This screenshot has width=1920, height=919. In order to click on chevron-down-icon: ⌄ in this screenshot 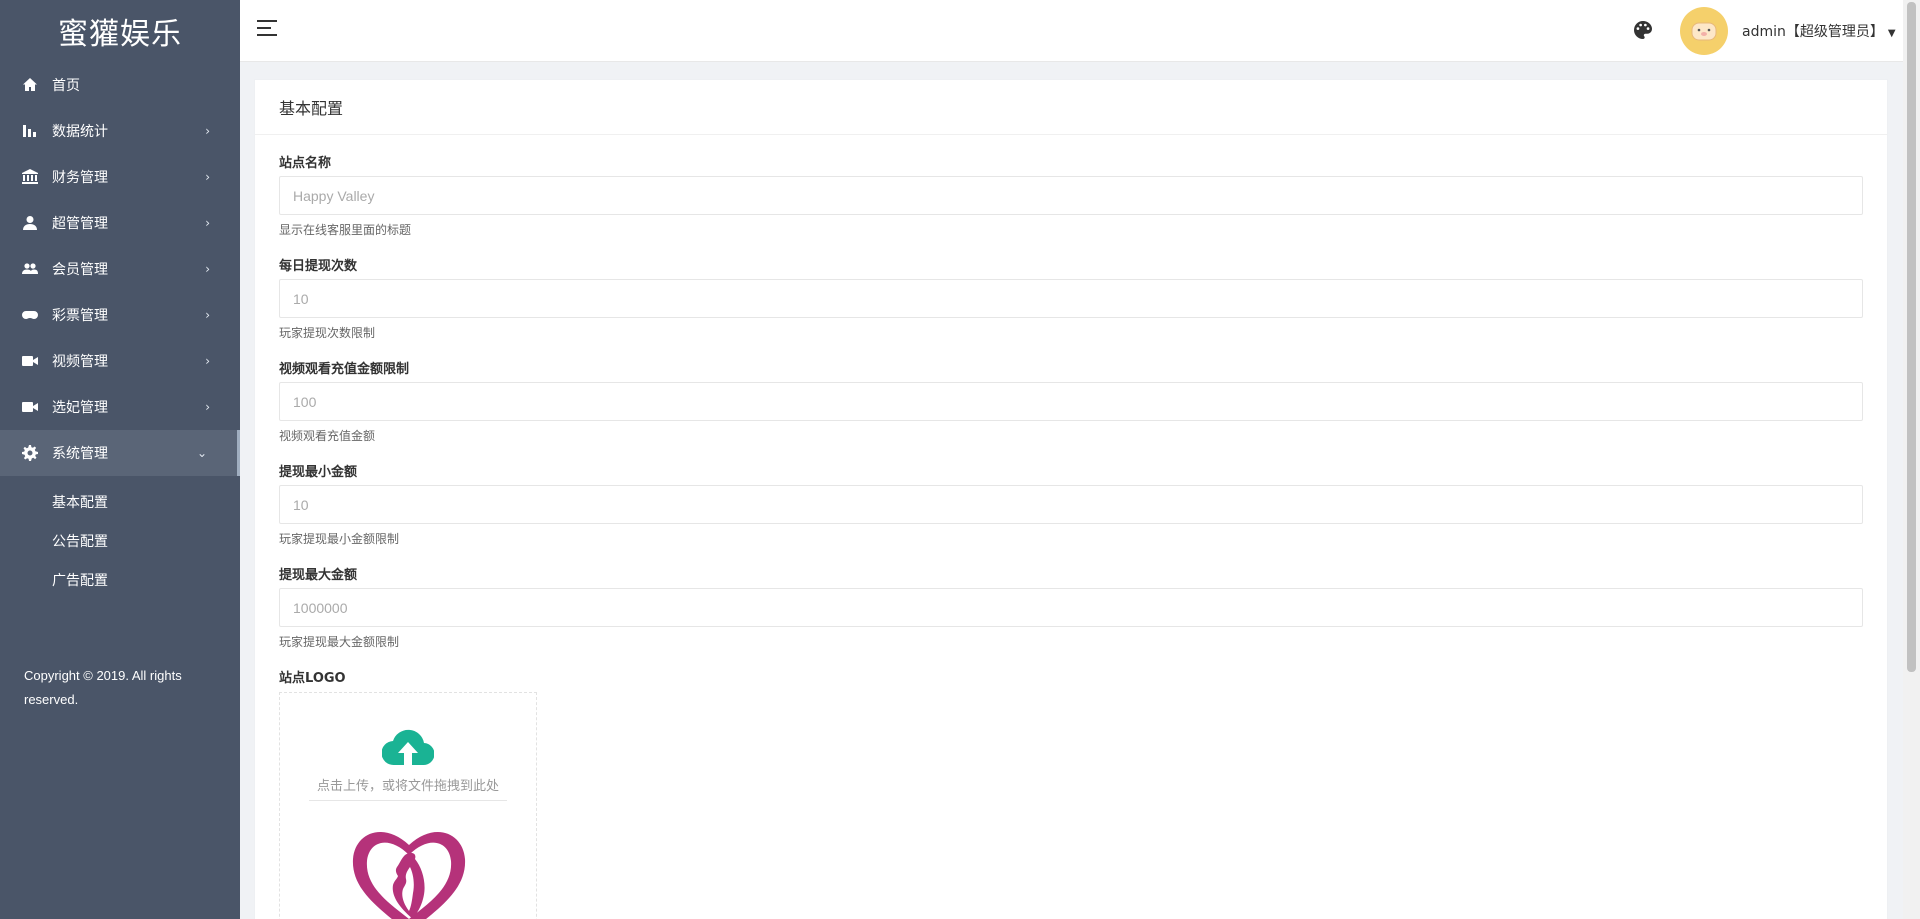, I will do `click(201, 453)`.